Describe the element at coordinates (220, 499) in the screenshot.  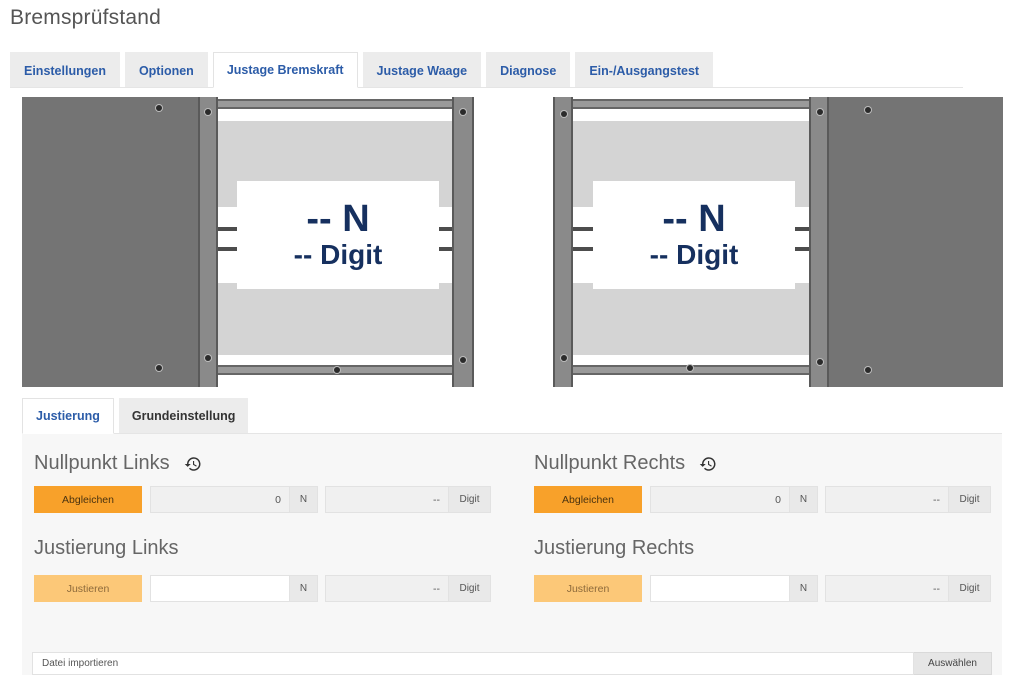
I see `nullpunkt-links-force-field: 0` at that location.